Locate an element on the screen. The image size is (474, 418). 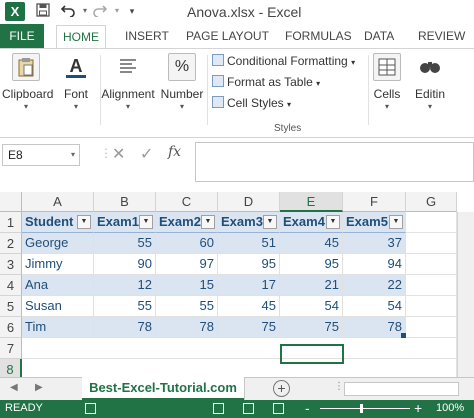
tab-split-handle-icon: ⋮ is located at coordinates (339, 386).